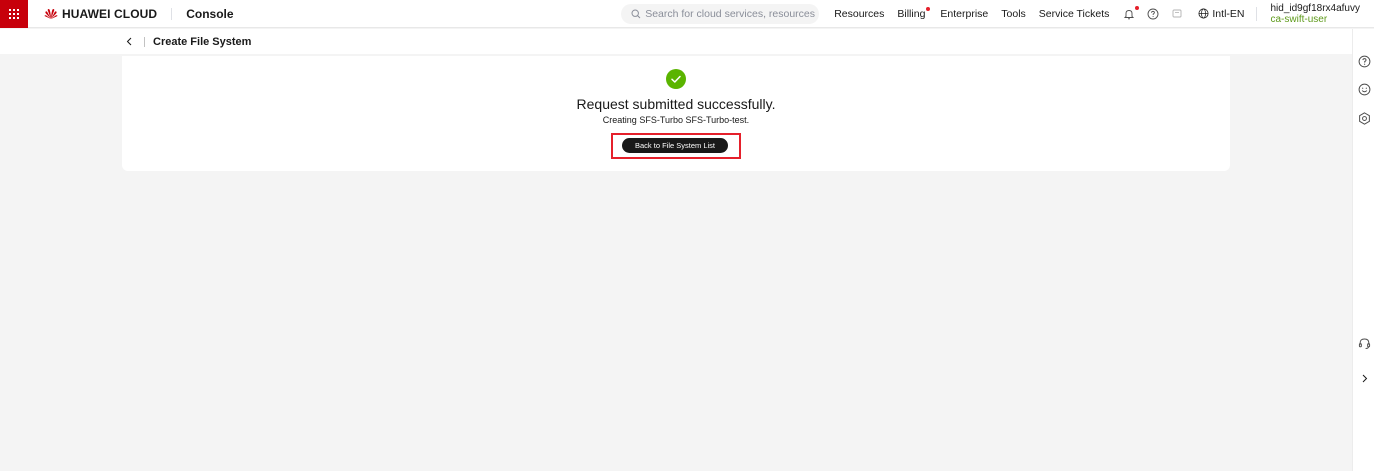  Describe the element at coordinates (1074, 14) in the screenshot. I see `nav-service-tickets: Service Tickets` at that location.